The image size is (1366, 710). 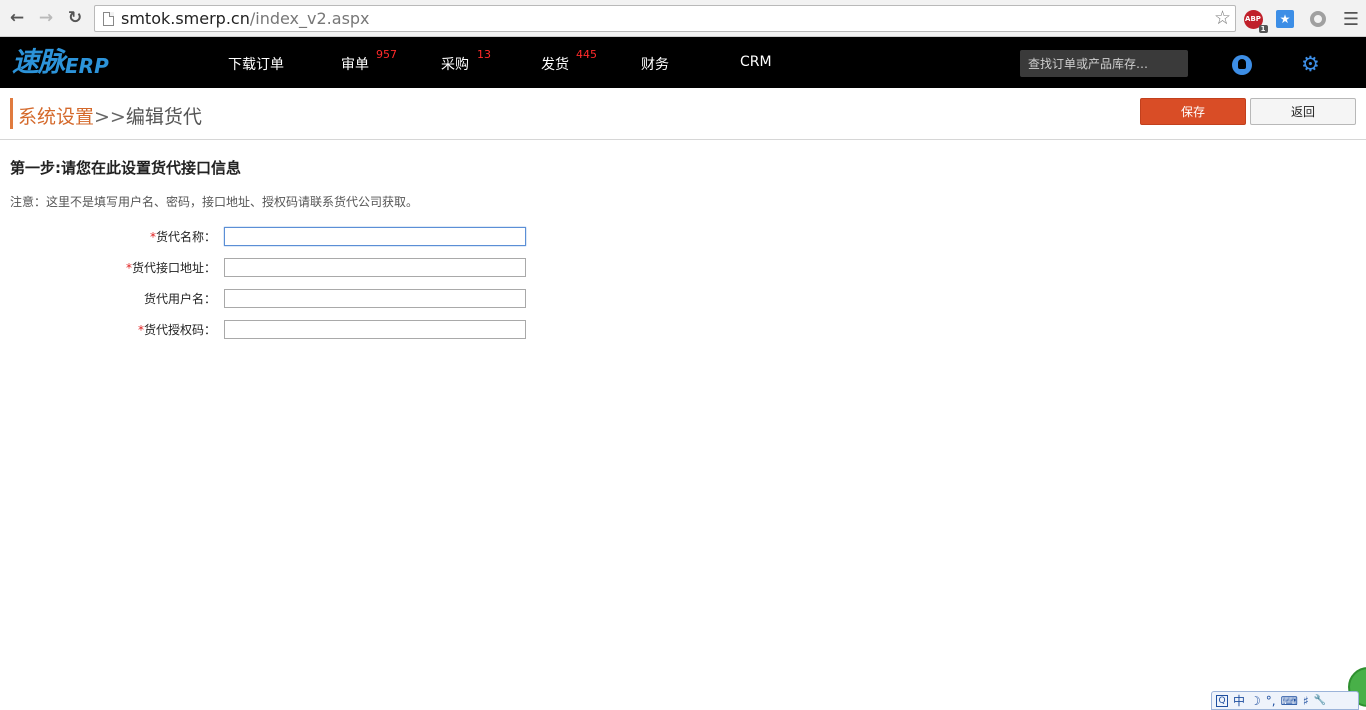 I want to click on title-accent-bar, so click(x=11, y=113).